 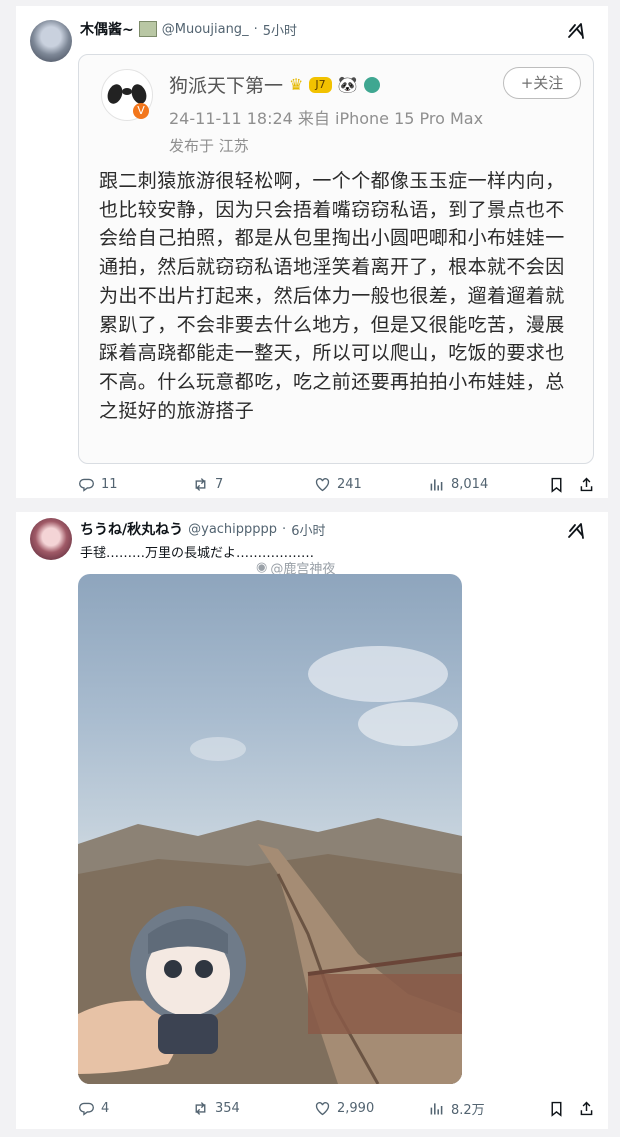 What do you see at coordinates (356, 1108) in the screenshot?
I see `like-count: 2,990` at bounding box center [356, 1108].